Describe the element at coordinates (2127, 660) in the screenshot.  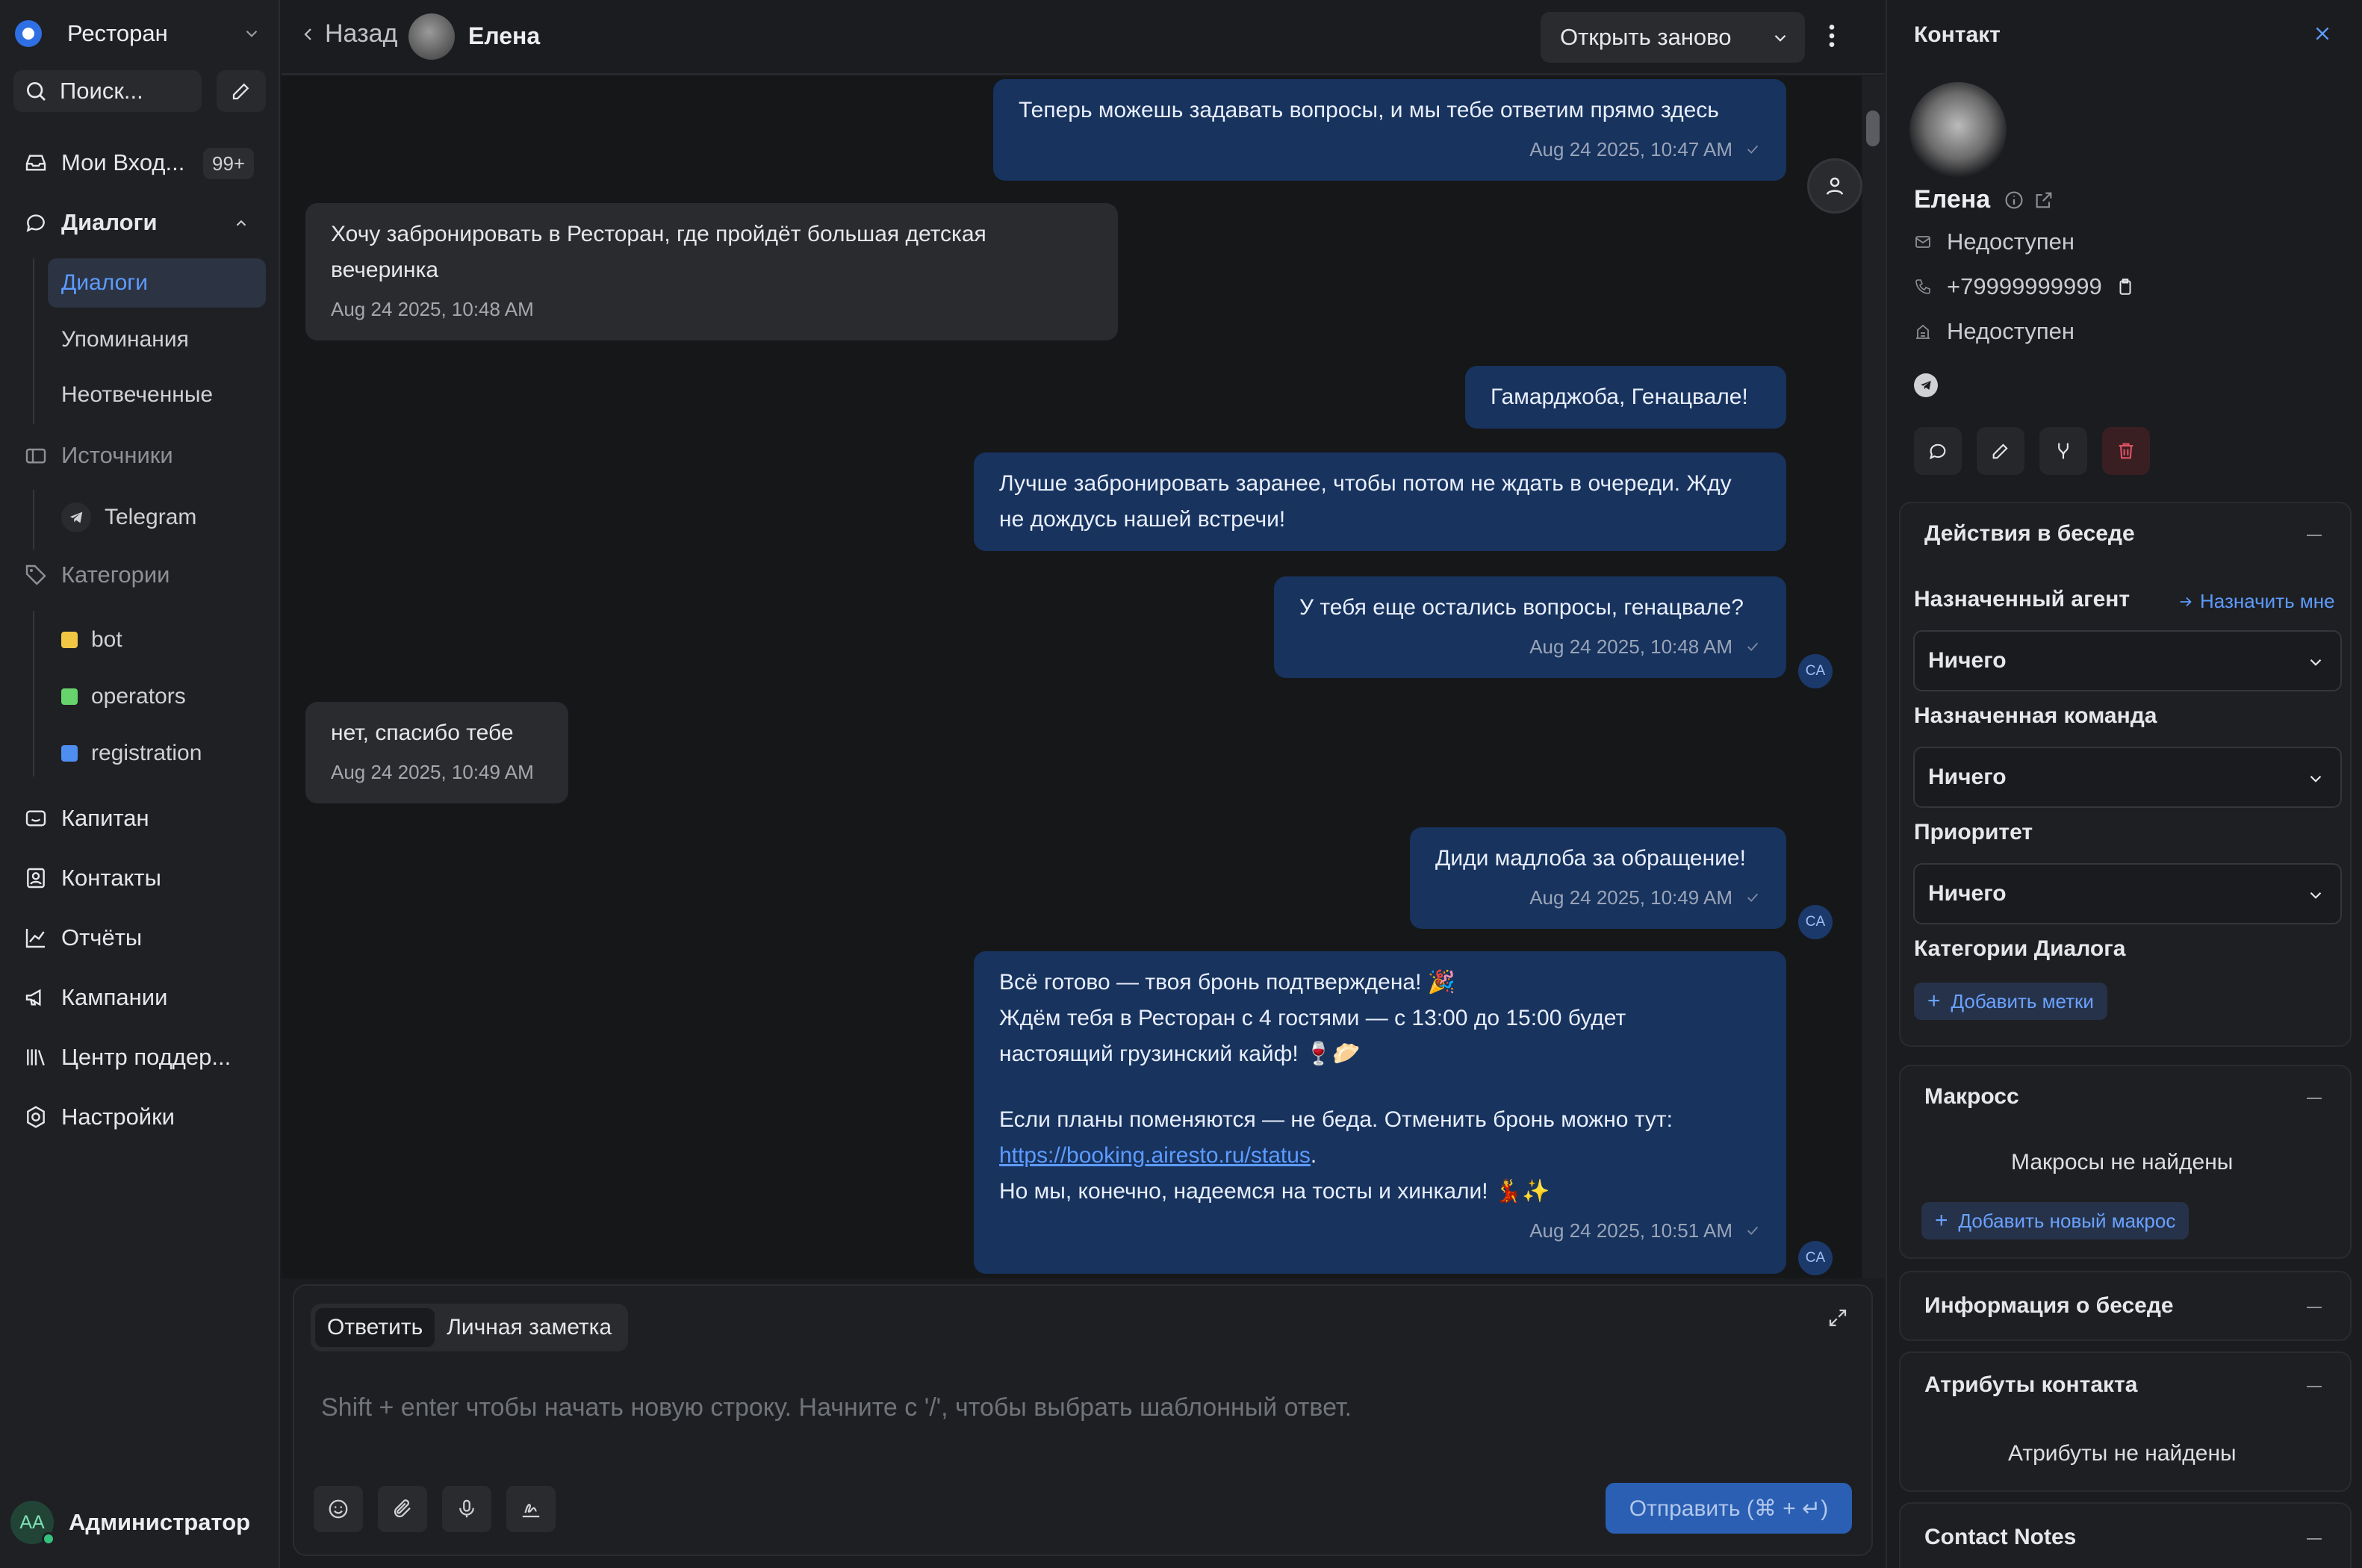
I see `assigned-agent-select: Ничего` at that location.